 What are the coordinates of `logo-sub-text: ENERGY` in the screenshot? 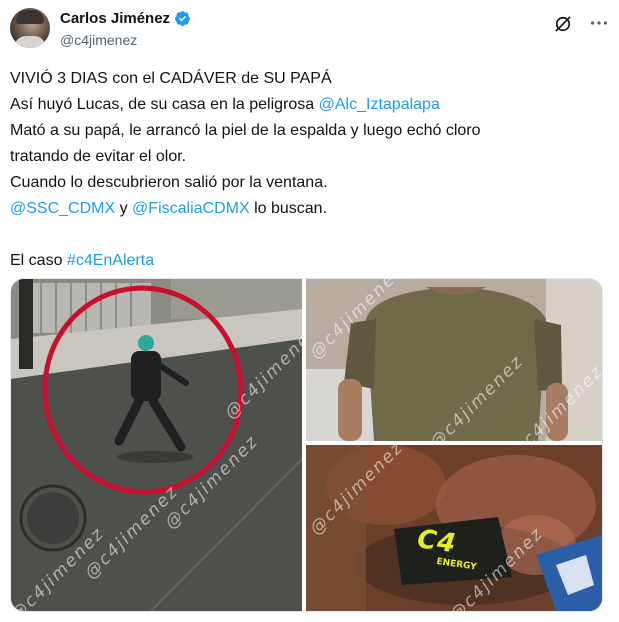 It's located at (456, 564).